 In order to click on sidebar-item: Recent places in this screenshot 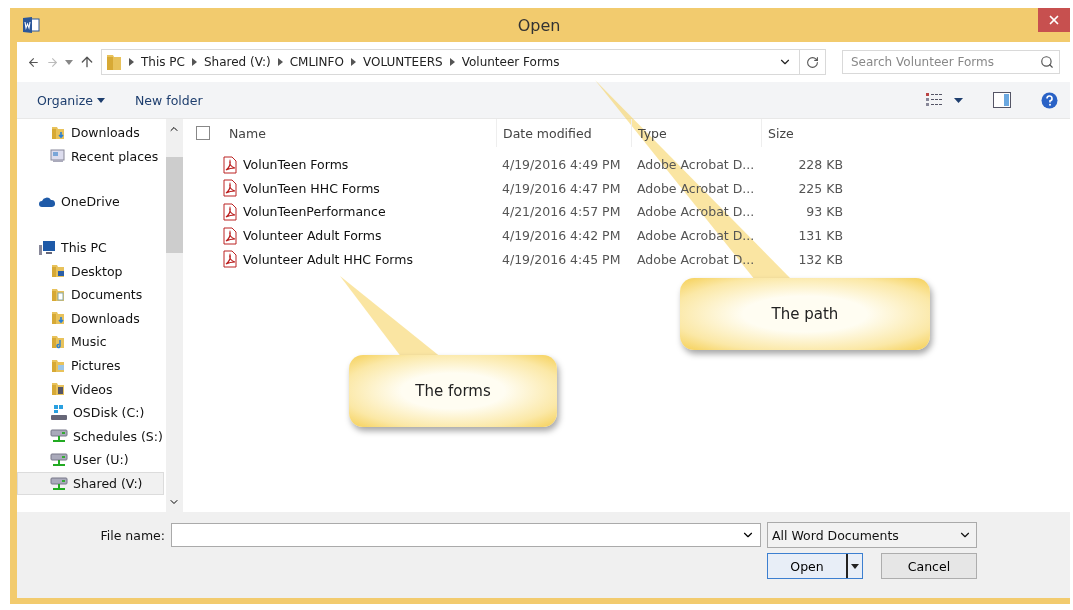, I will do `click(90, 156)`.